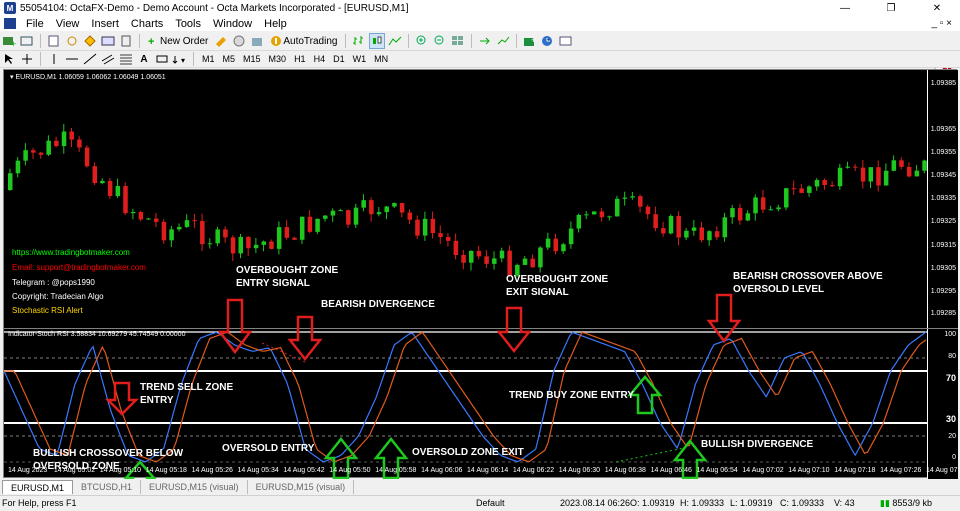  What do you see at coordinates (943, 129) in the screenshot?
I see `price-label: 1.09365` at bounding box center [943, 129].